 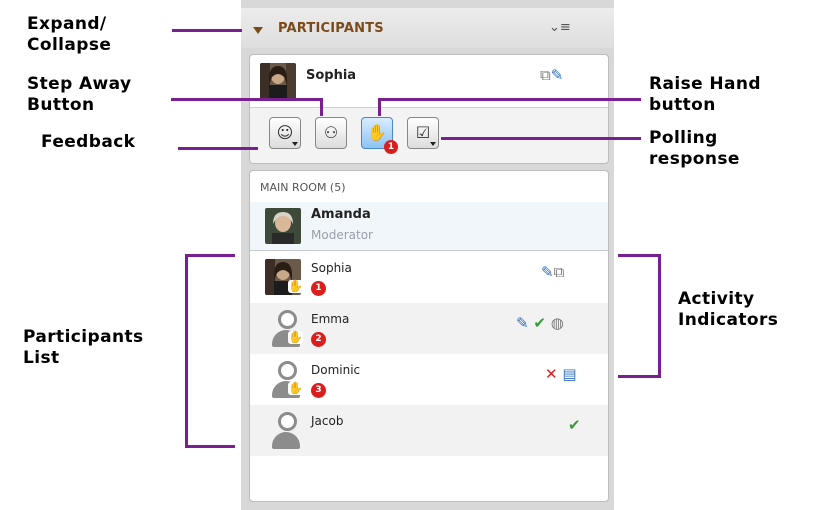 What do you see at coordinates (429, 328) in the screenshot?
I see `list-item: ✋ Emma 2 ✎ ✔ ◍` at bounding box center [429, 328].